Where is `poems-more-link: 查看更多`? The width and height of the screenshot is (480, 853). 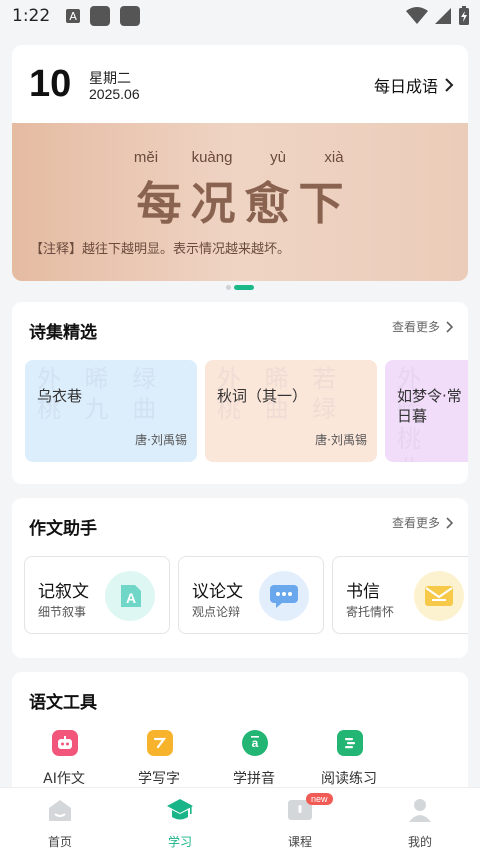 poems-more-link: 查看更多 is located at coordinates (423, 326).